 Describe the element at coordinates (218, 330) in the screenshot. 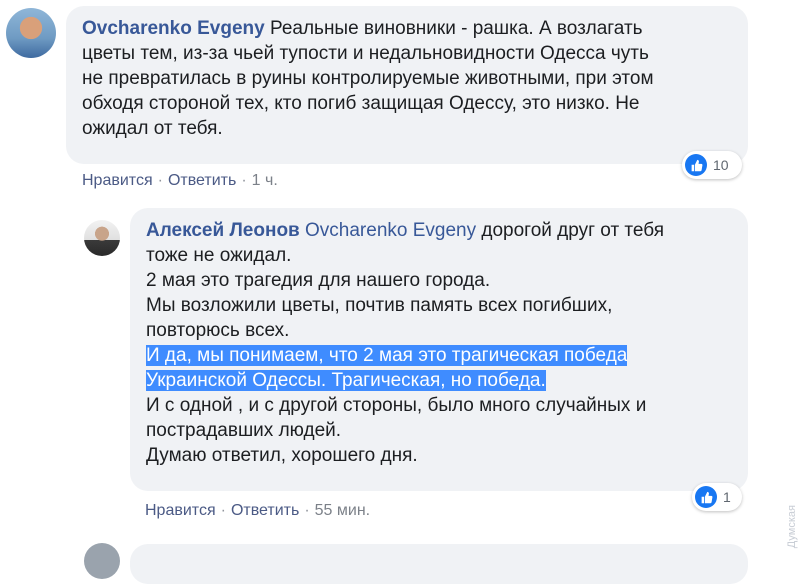

I see `comment-line: повторюсь всех.` at that location.